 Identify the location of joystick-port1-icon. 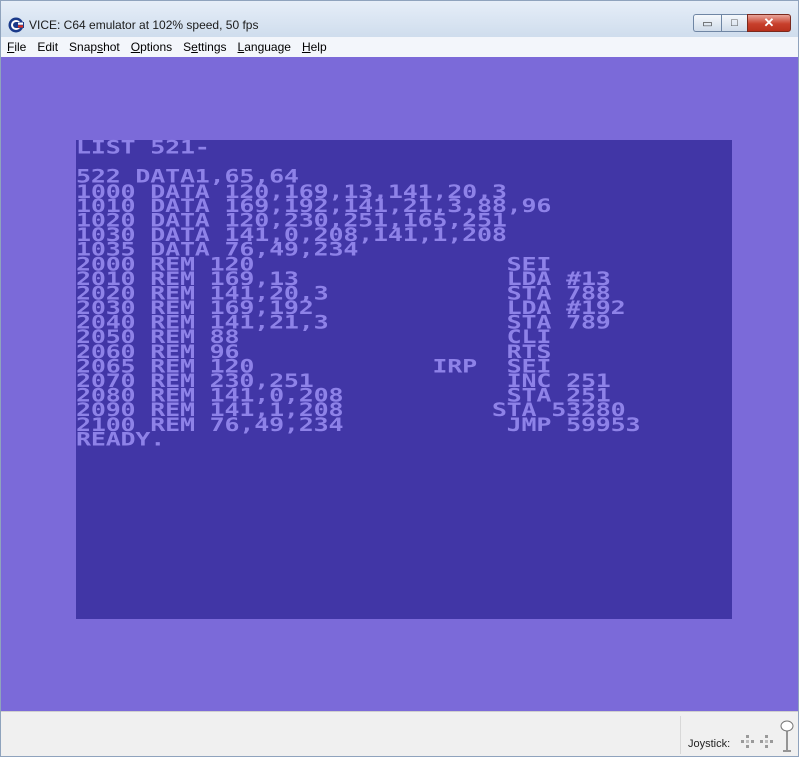
(748, 742).